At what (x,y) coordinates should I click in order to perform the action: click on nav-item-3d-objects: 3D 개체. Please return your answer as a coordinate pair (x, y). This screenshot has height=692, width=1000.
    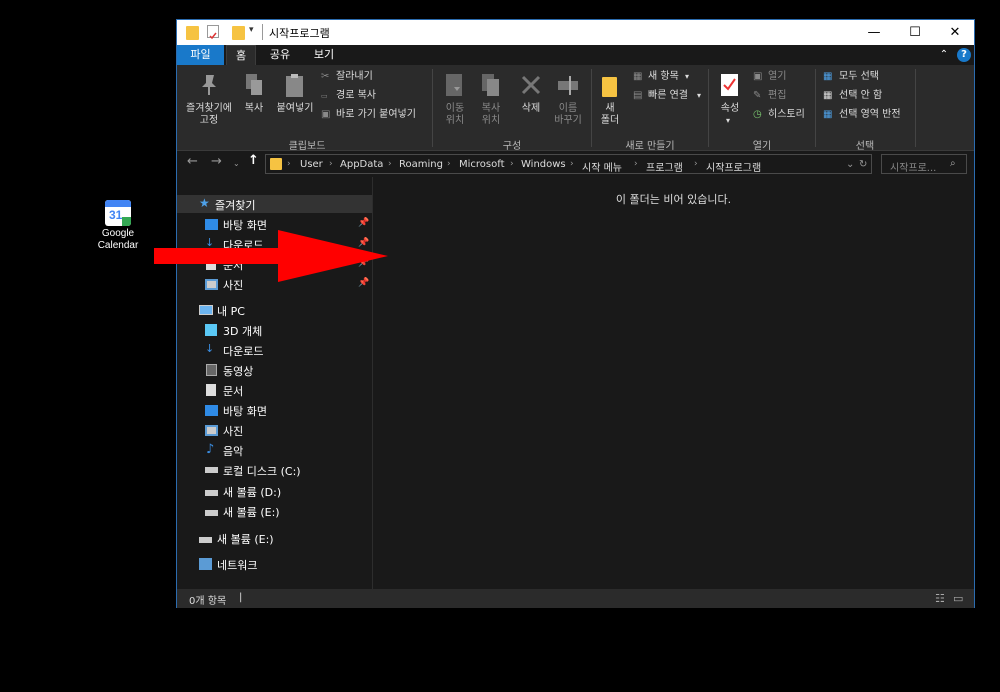
    Looking at the image, I should click on (275, 330).